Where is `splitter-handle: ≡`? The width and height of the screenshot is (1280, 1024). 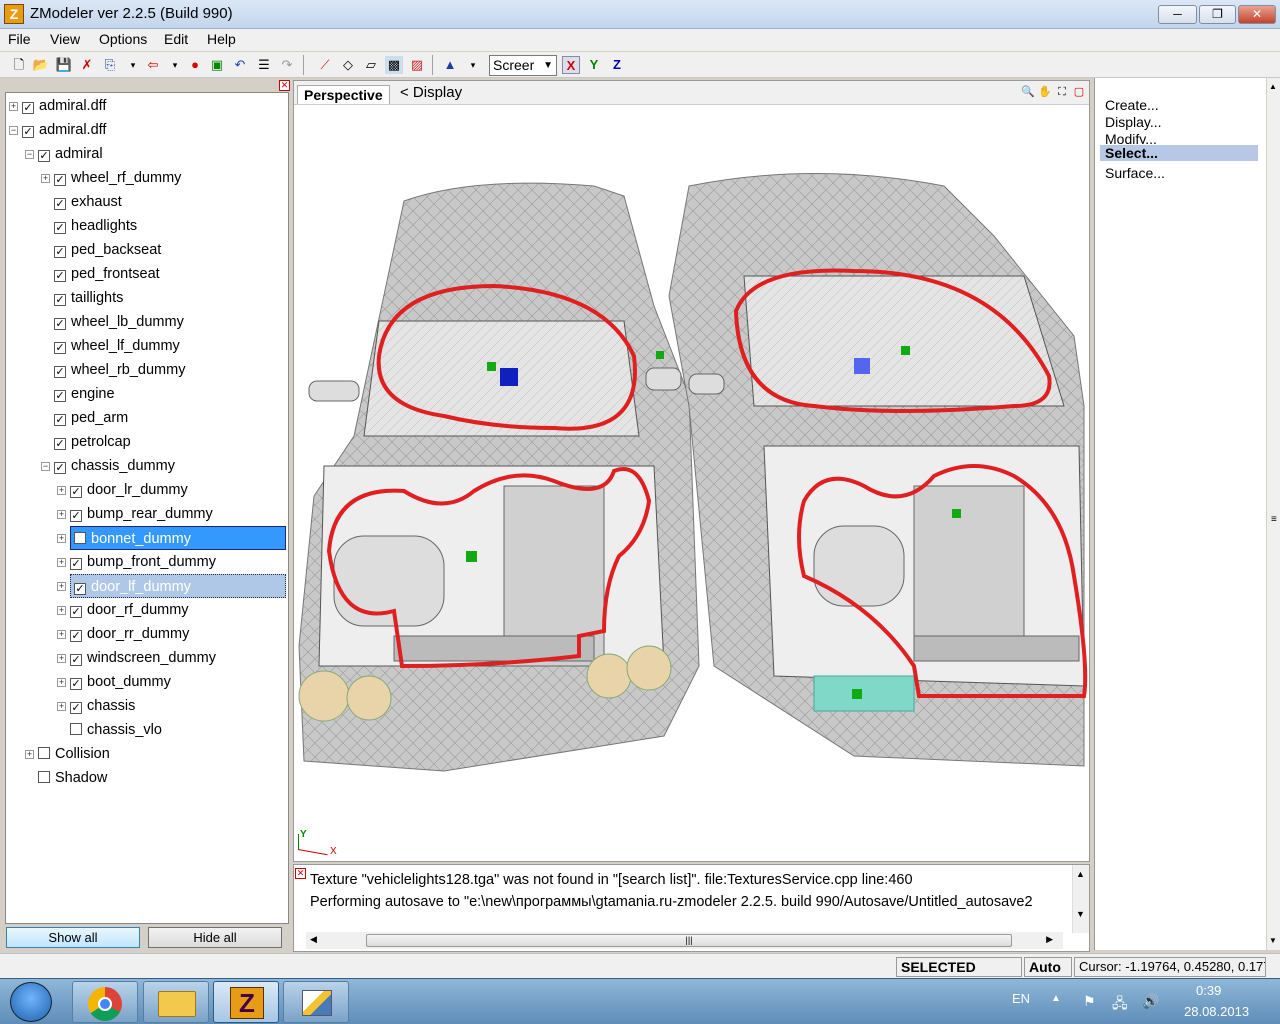 splitter-handle: ≡ is located at coordinates (1274, 519).